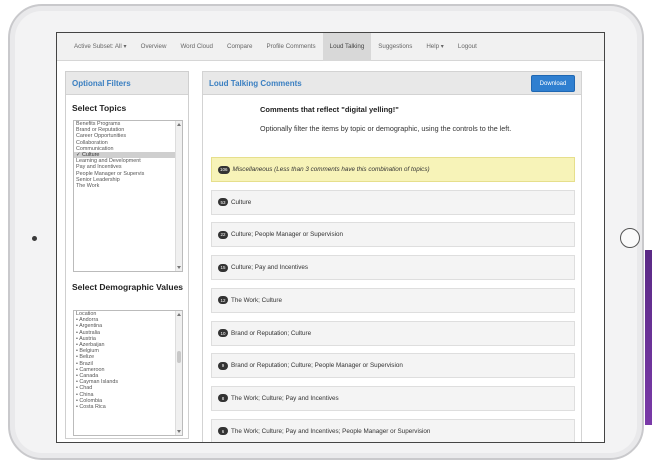 The image size is (652, 463). Describe the element at coordinates (223, 431) in the screenshot. I see `count-badge: 6` at that location.